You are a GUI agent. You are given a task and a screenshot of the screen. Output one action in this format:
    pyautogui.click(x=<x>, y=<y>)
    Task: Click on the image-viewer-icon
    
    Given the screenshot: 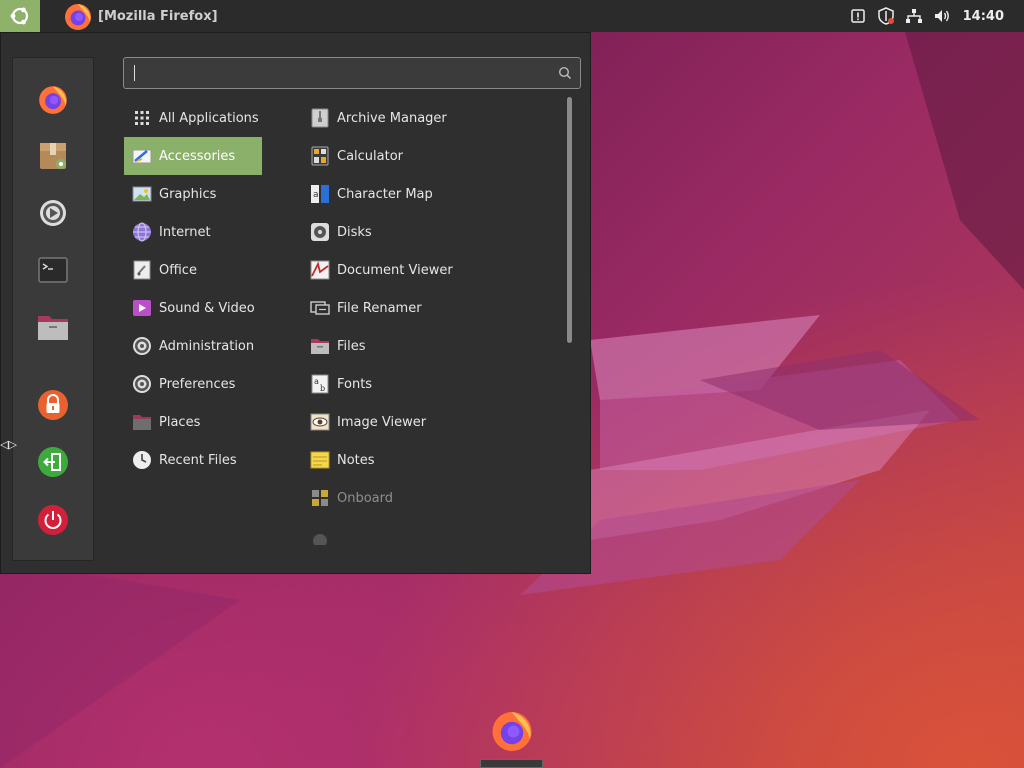 What is the action you would take?
    pyautogui.click(x=320, y=422)
    